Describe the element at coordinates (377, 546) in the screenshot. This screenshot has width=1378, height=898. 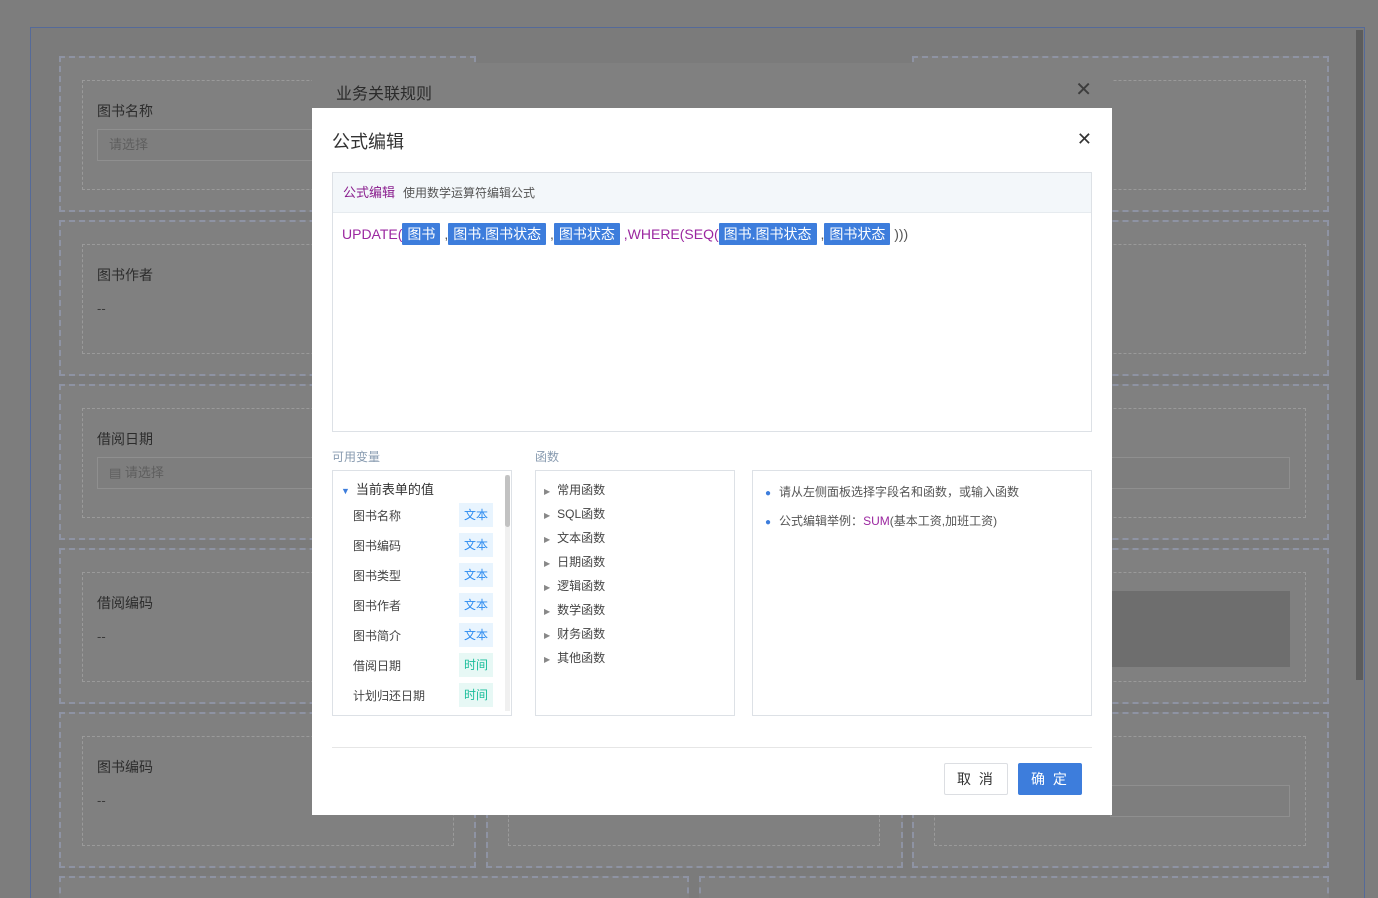
I see `variable-name: 图书编码` at that location.